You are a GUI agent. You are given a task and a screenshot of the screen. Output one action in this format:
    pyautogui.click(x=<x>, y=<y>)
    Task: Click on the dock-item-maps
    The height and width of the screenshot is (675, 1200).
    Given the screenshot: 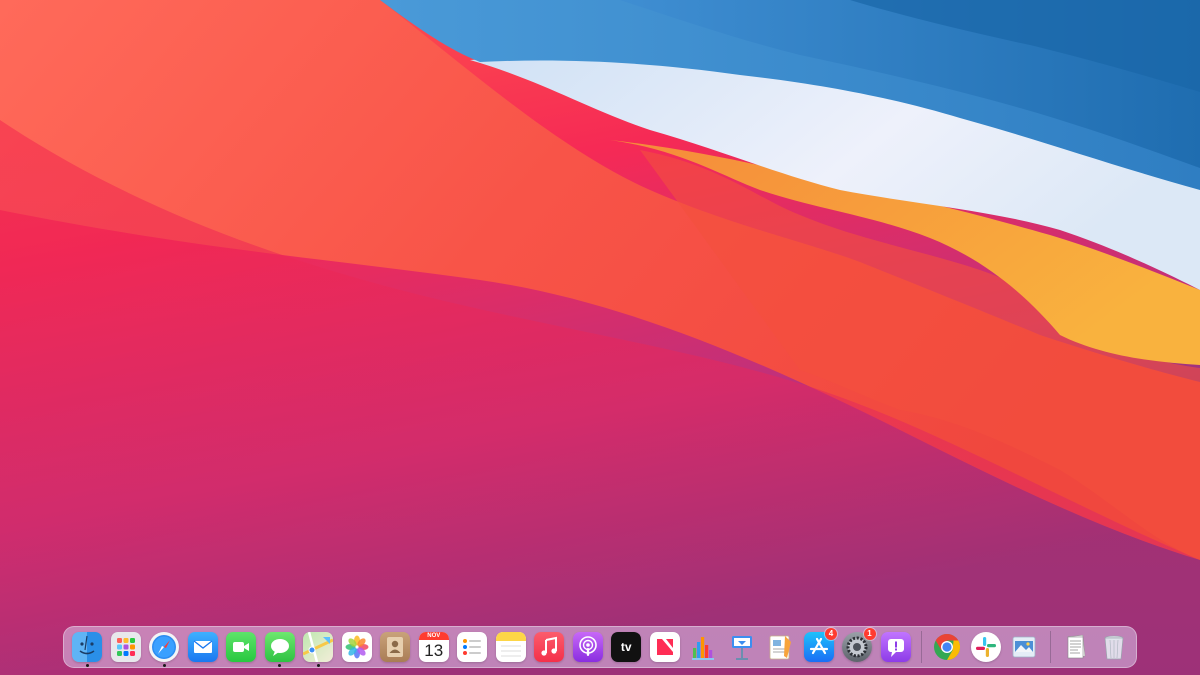 What is the action you would take?
    pyautogui.click(x=318, y=647)
    